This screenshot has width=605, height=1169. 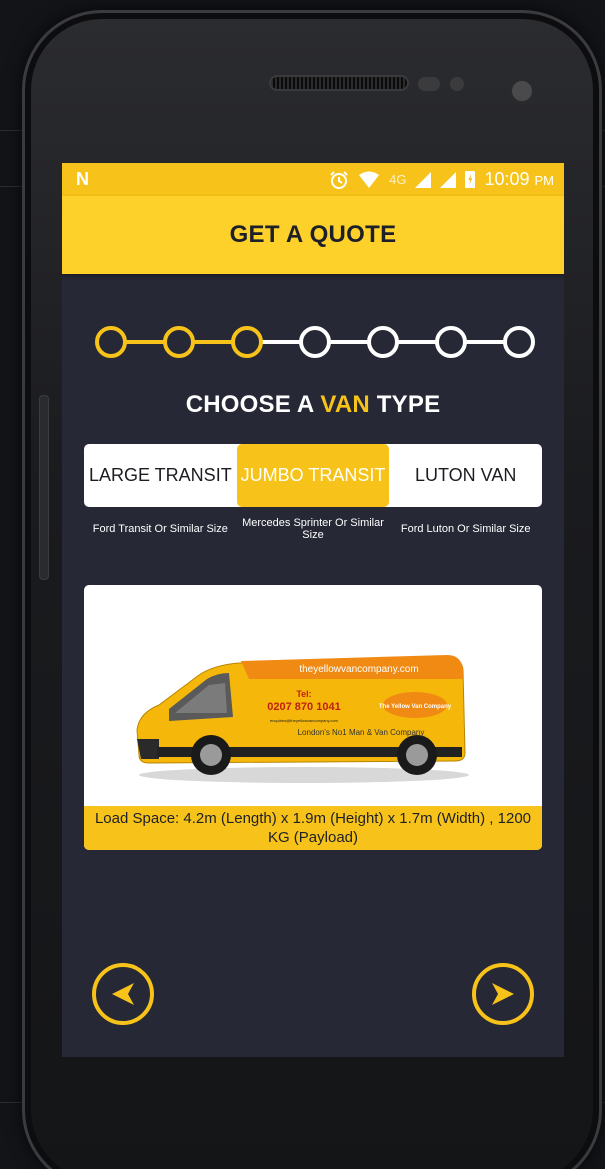 What do you see at coordinates (522, 91) in the screenshot?
I see `phone-camera` at bounding box center [522, 91].